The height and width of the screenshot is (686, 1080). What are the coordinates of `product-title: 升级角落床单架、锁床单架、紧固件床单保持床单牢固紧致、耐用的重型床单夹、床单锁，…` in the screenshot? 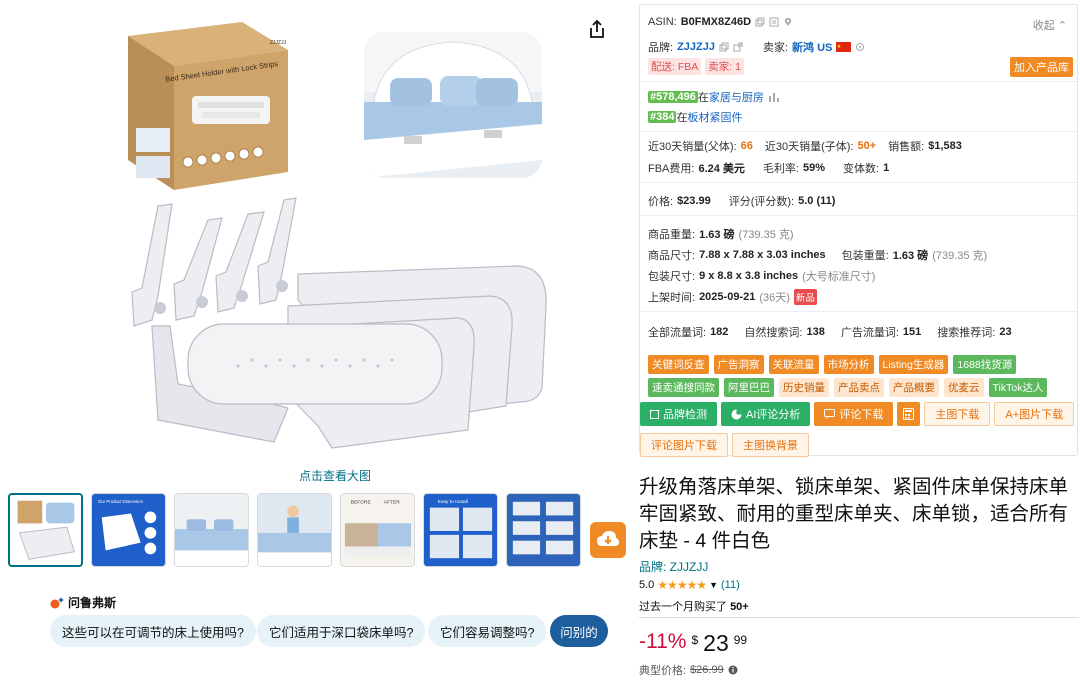 It's located at (854, 514).